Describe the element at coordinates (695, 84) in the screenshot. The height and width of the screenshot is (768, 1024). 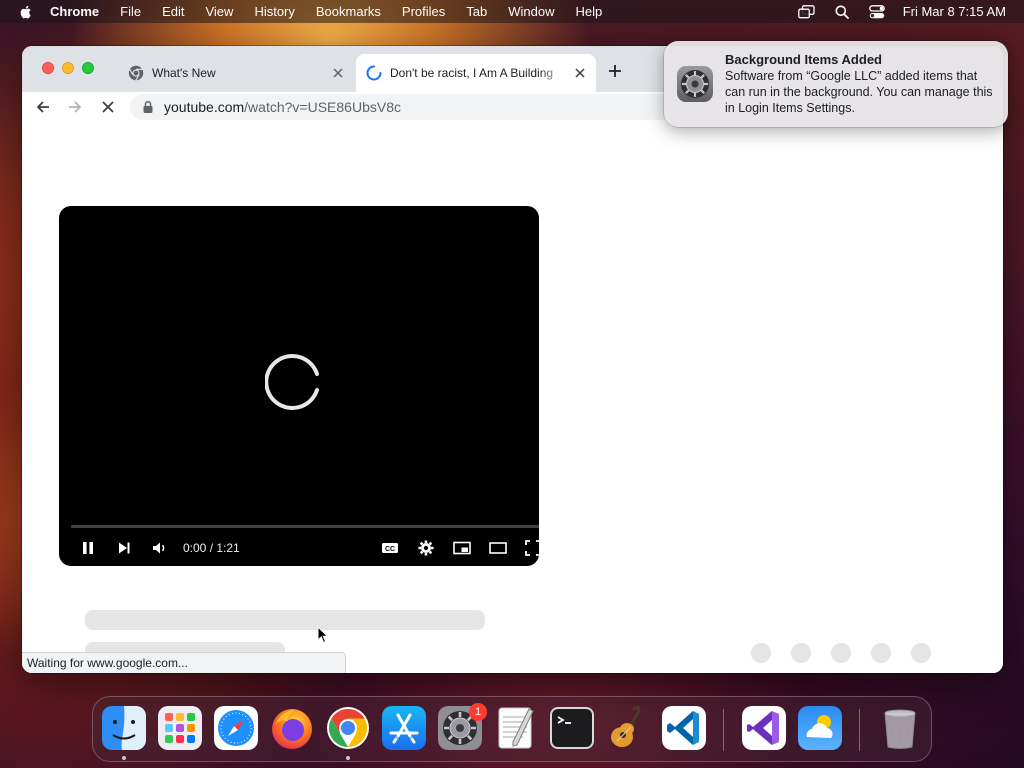
I see `system-settings-gear-icon` at that location.